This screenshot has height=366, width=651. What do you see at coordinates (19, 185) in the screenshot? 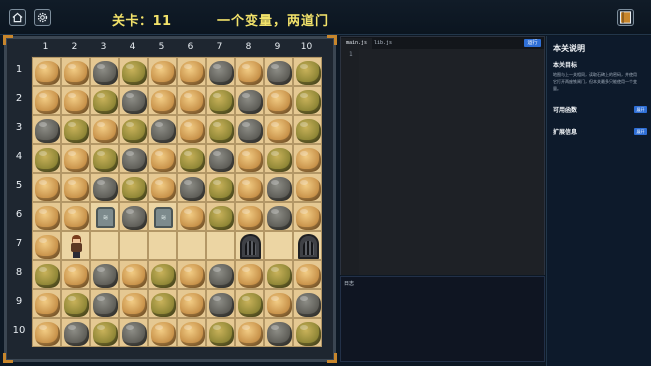
I see `row-header: 5` at bounding box center [19, 185].